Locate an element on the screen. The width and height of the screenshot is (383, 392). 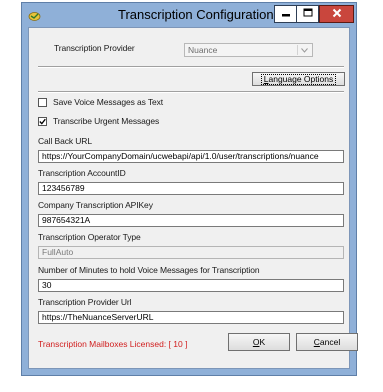
minimize-icon is located at coordinates (286, 14).